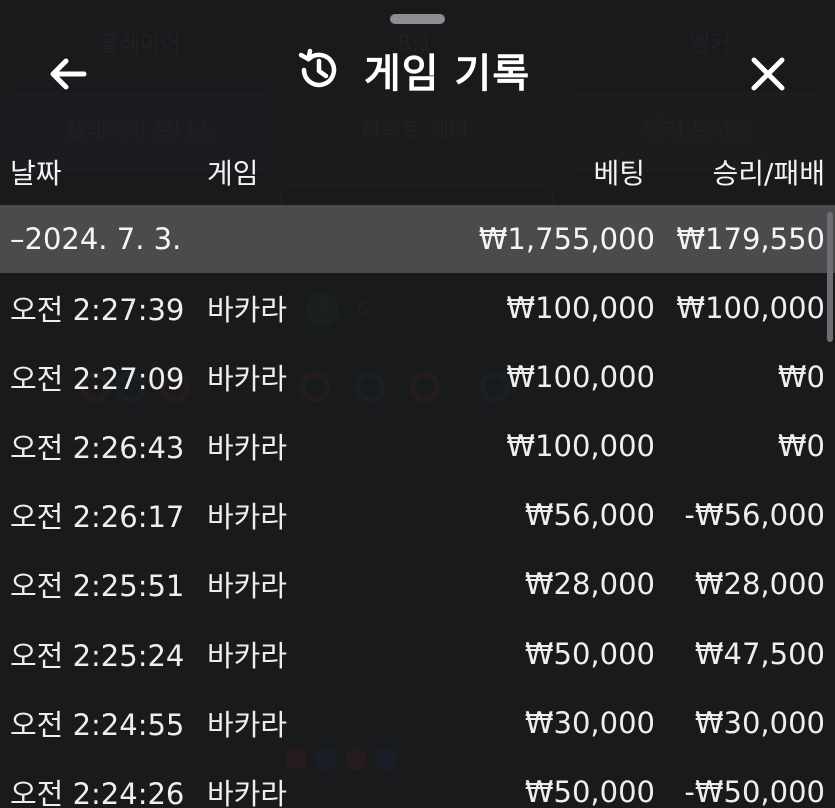  I want to click on column-win-loss: 승리/패배, so click(768, 173).